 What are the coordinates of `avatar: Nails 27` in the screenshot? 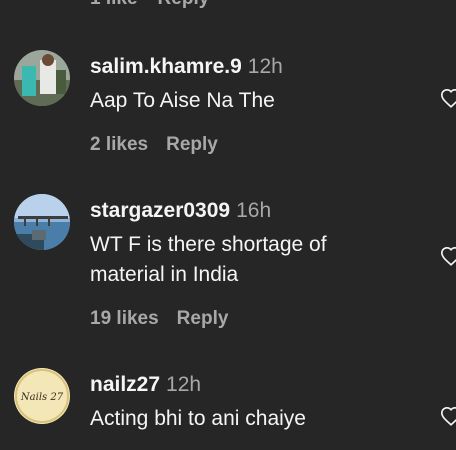 It's located at (42, 396).